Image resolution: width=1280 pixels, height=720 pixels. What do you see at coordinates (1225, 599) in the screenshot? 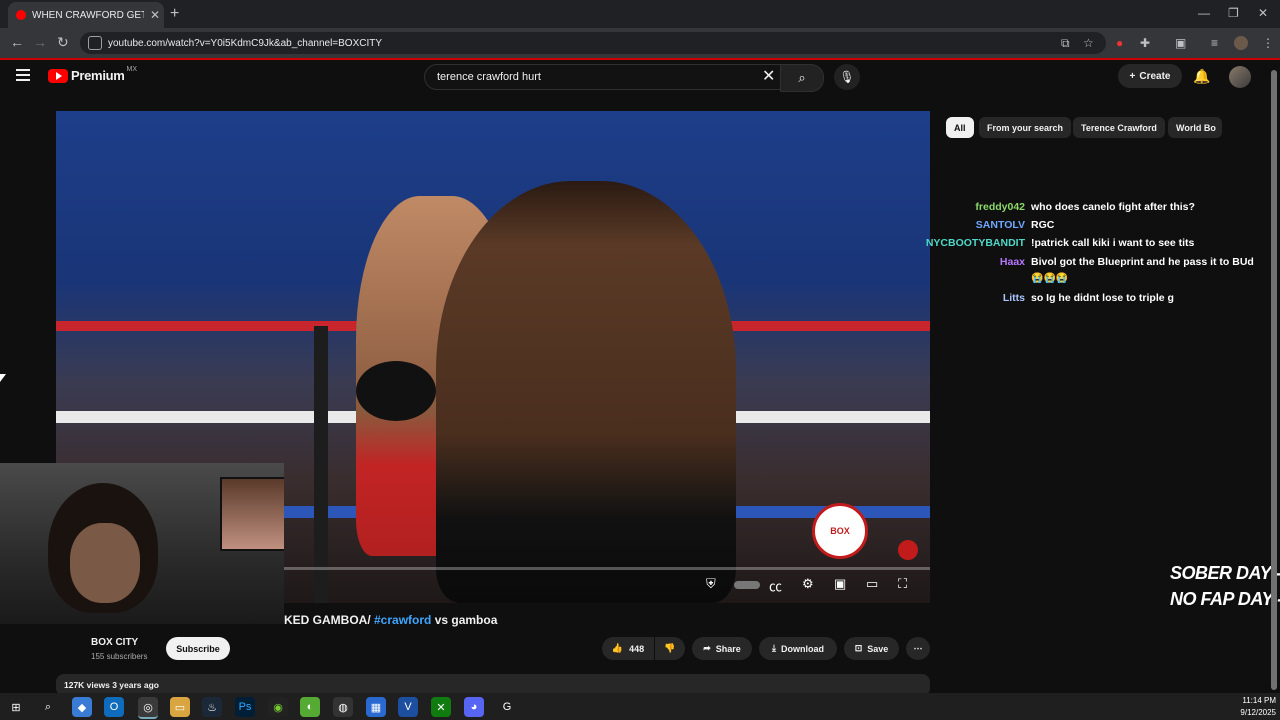
I see `no-fap-day-counter: NO FAP DAY - 1` at bounding box center [1225, 599].